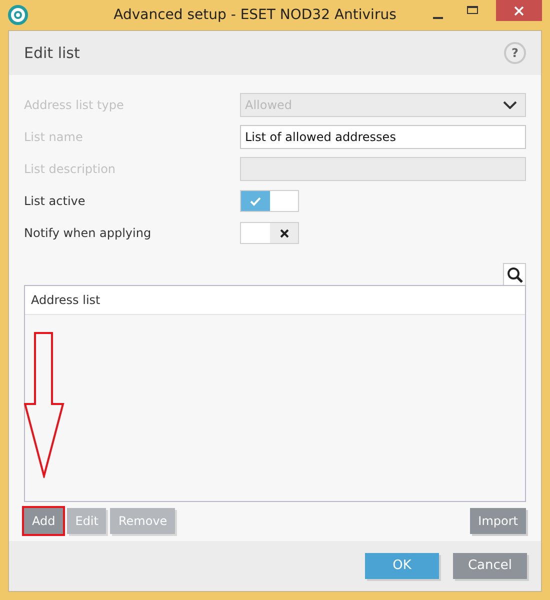  What do you see at coordinates (88, 233) in the screenshot?
I see `field-label: Notify when applying` at bounding box center [88, 233].